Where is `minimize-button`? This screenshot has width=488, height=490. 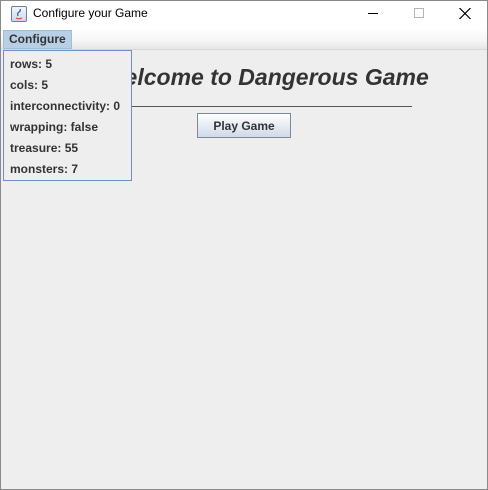
minimize-button is located at coordinates (373, 14).